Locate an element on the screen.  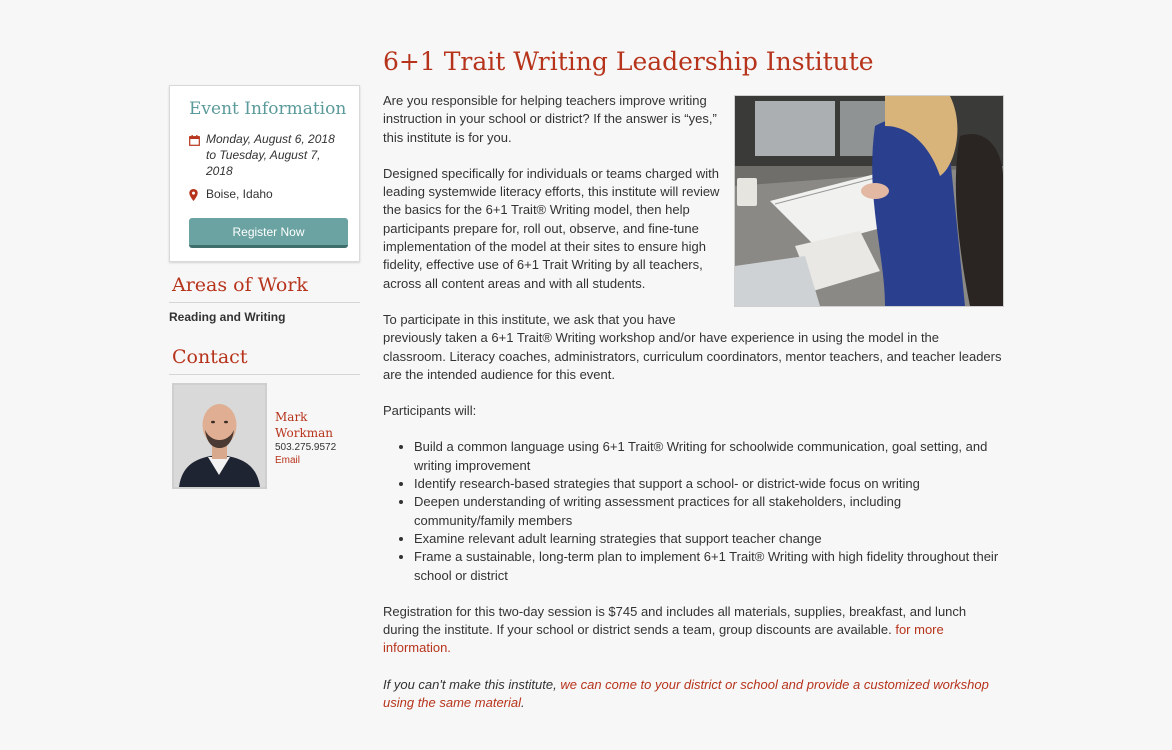
area-item-reading-writing: Reading and Writing is located at coordinates (264, 317).